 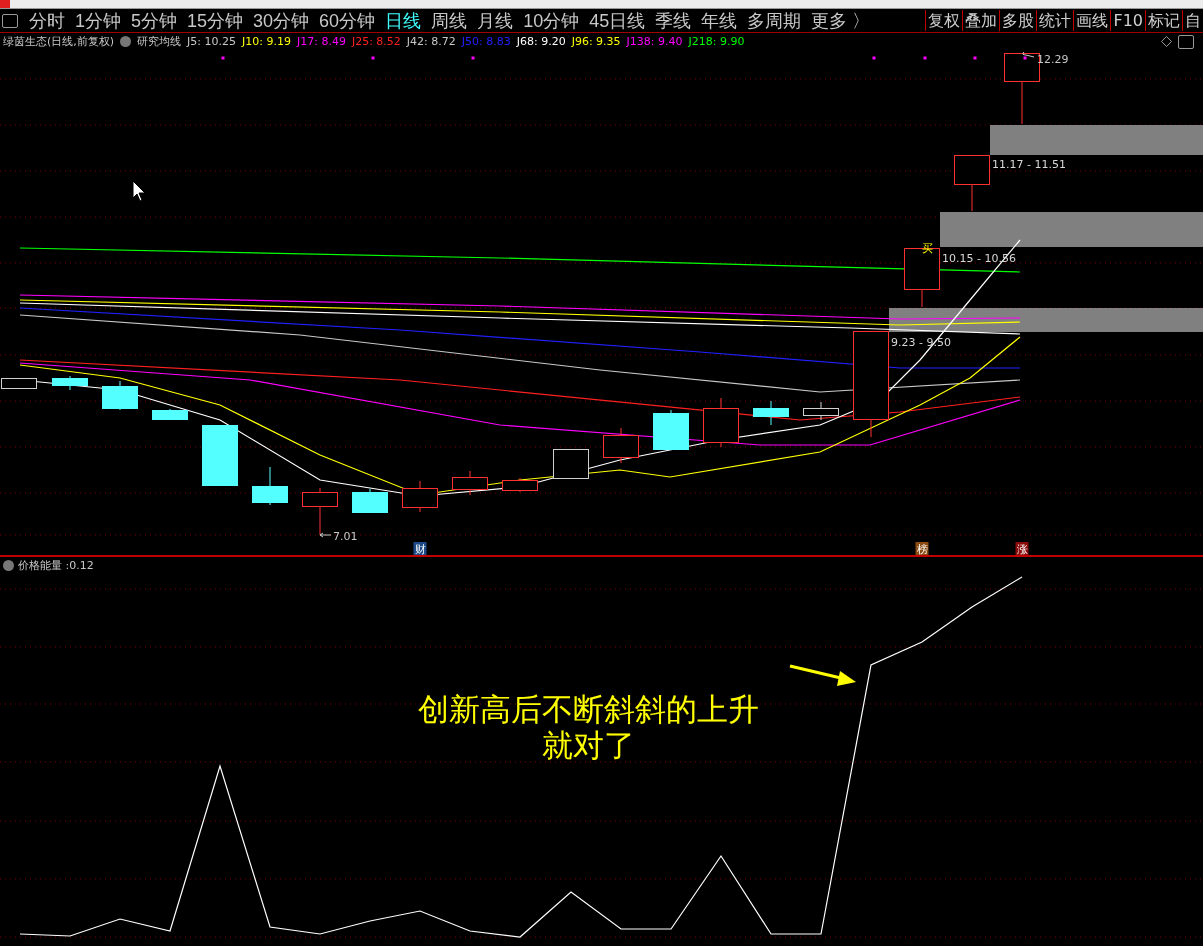 What do you see at coordinates (654, 41) in the screenshot?
I see `average-value: J138: 9.40` at bounding box center [654, 41].